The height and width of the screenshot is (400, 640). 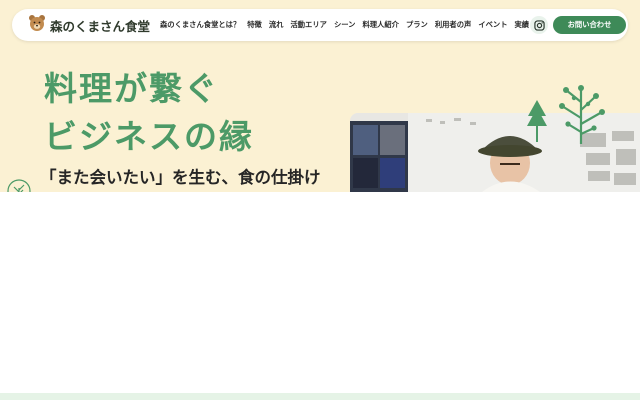 What do you see at coordinates (320, 396) in the screenshot?
I see `footer-band` at bounding box center [320, 396].